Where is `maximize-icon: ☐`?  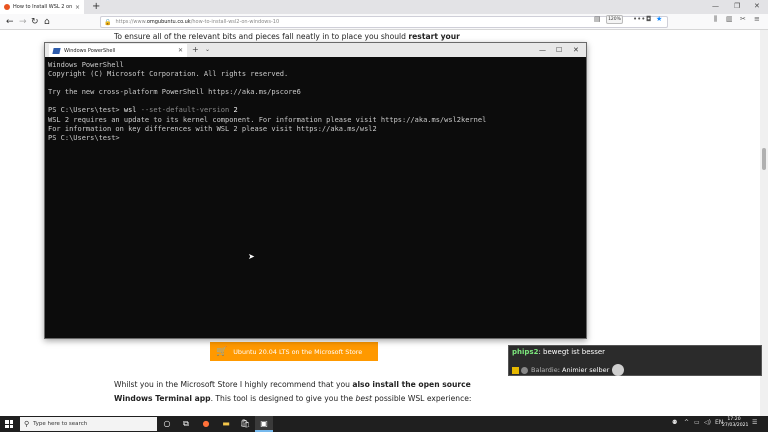 maximize-icon: ☐ is located at coordinates (559, 50).